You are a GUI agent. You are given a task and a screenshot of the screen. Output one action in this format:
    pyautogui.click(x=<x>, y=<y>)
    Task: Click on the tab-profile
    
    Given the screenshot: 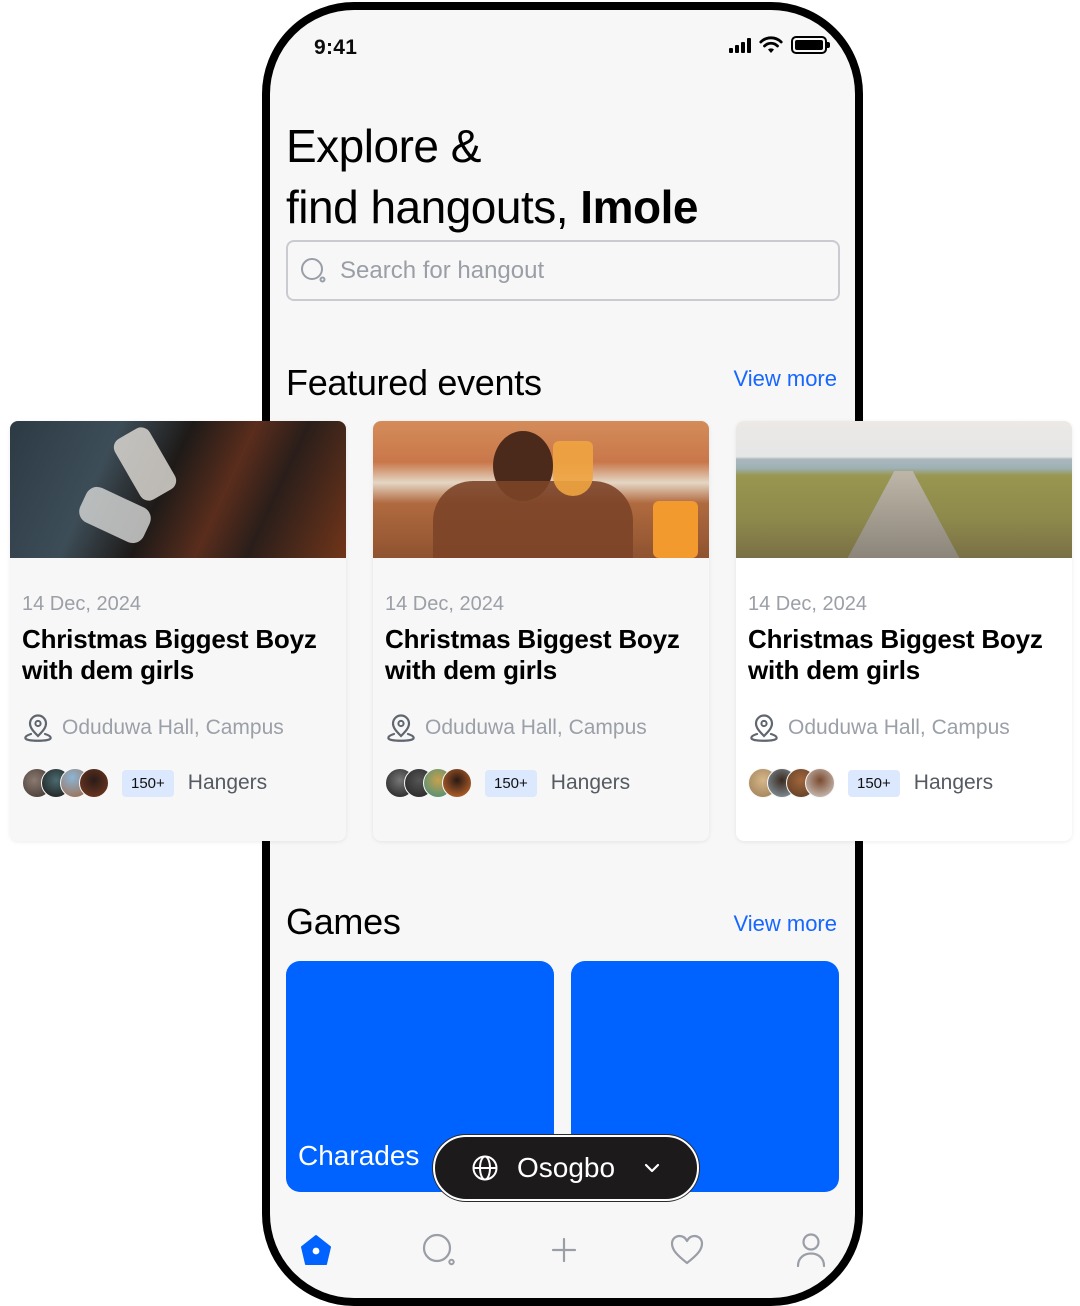 What is the action you would take?
    pyautogui.click(x=811, y=1250)
    